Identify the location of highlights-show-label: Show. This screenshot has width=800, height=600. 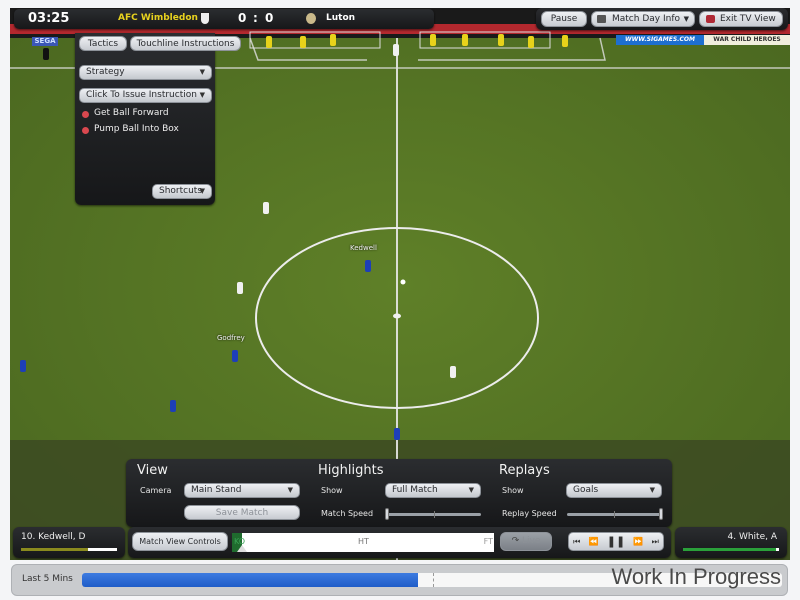
(332, 490).